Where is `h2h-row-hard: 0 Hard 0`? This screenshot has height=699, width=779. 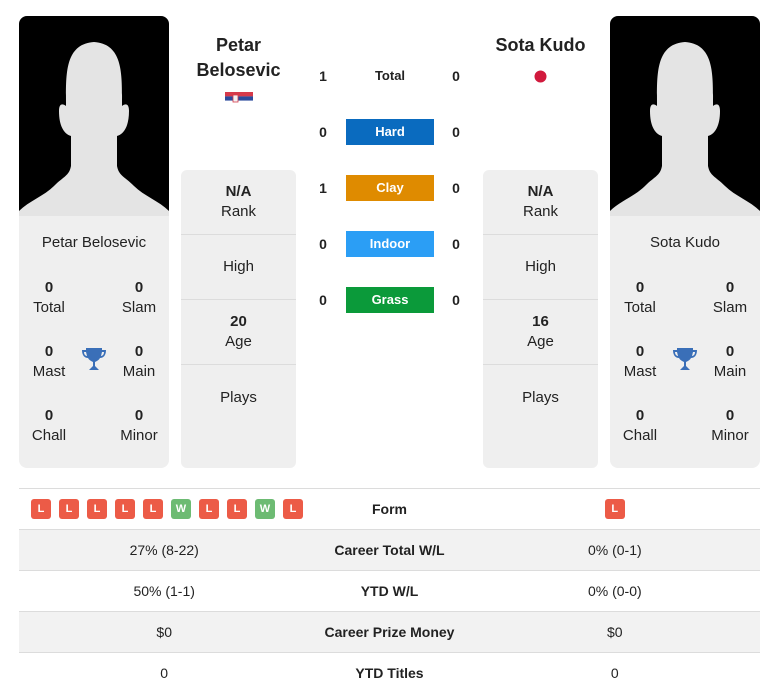
h2h-row-hard: 0 Hard 0 is located at coordinates (390, 132).